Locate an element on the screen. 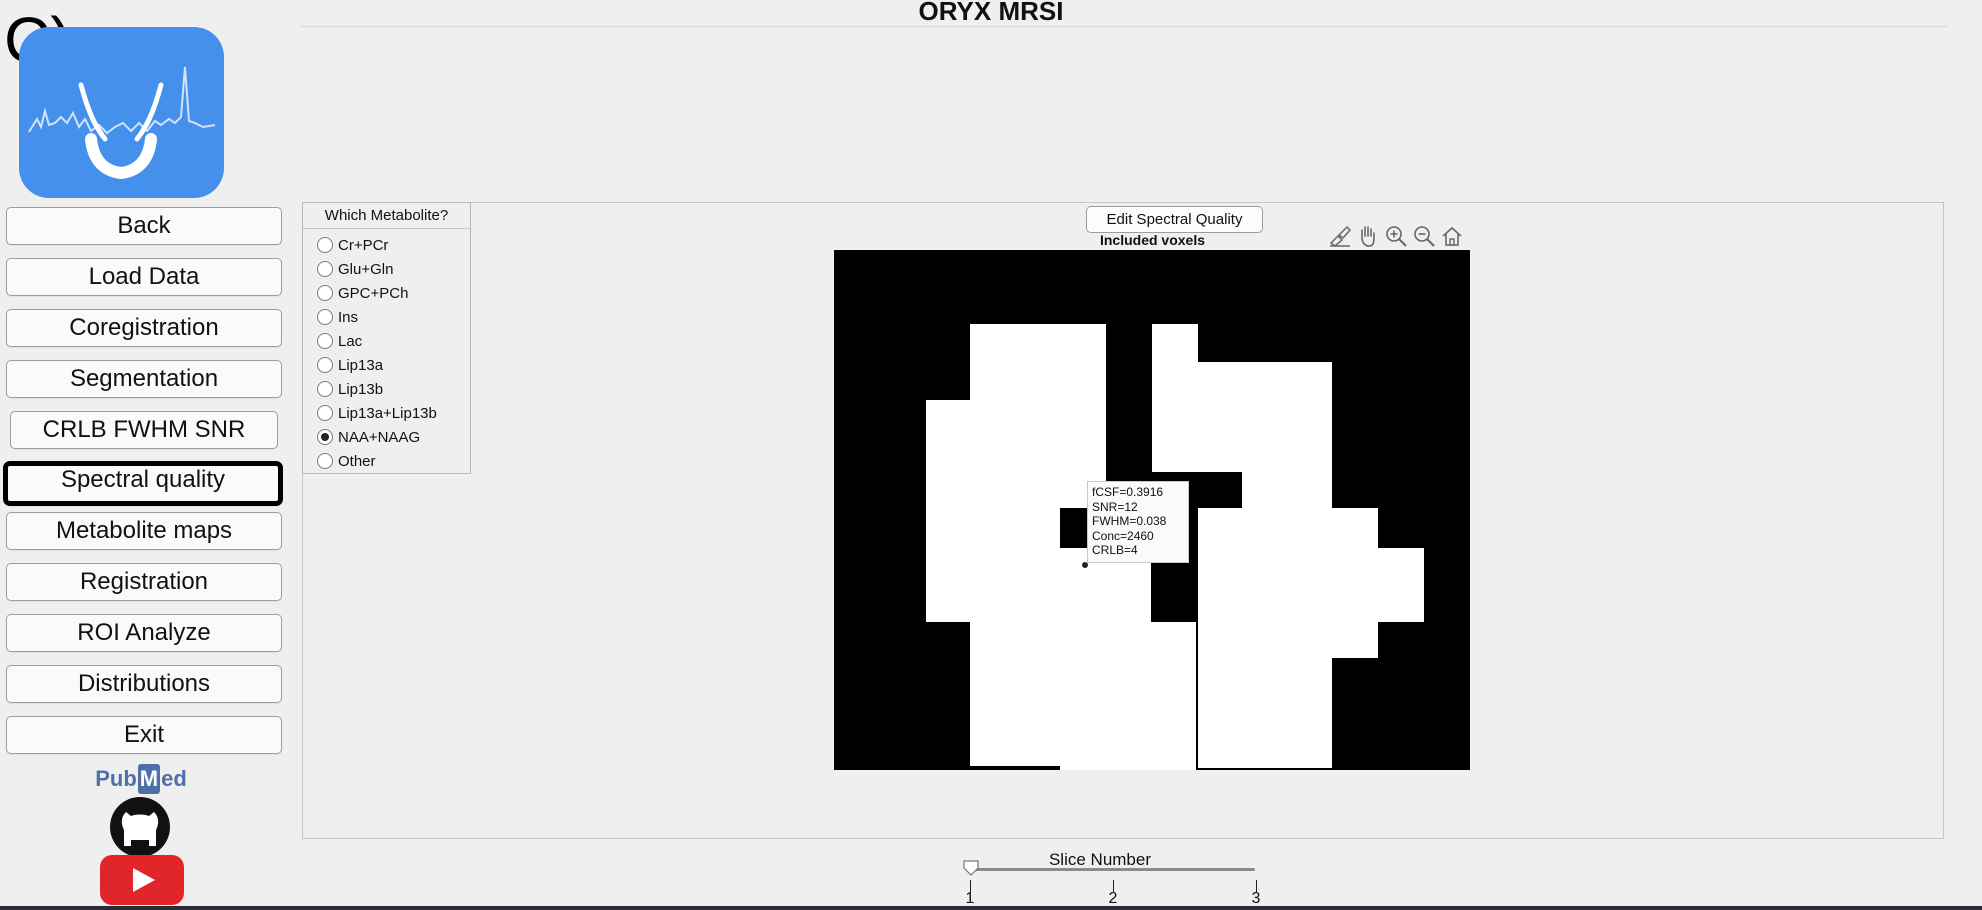  datatip-marker is located at coordinates (1085, 565).